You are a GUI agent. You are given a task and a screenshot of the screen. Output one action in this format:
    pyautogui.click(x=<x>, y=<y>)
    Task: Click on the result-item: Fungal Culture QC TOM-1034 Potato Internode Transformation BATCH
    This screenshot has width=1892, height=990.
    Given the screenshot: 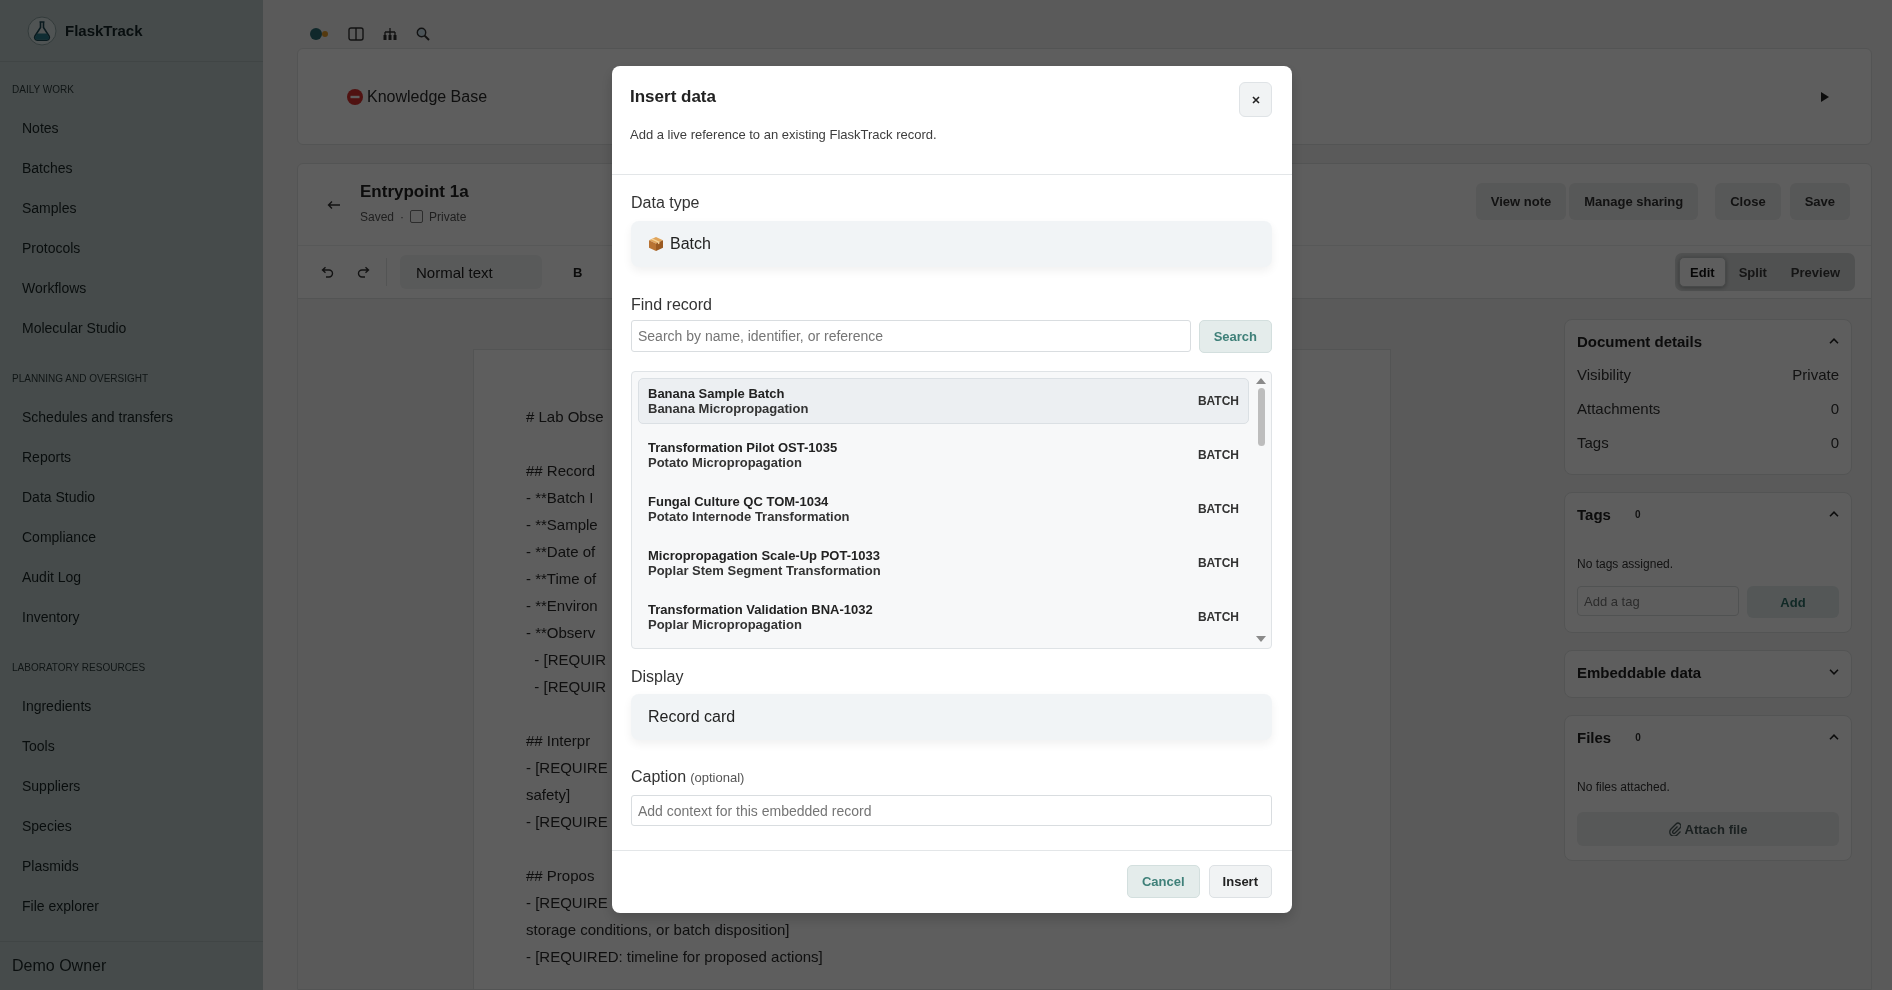 What is the action you would take?
    pyautogui.click(x=943, y=509)
    